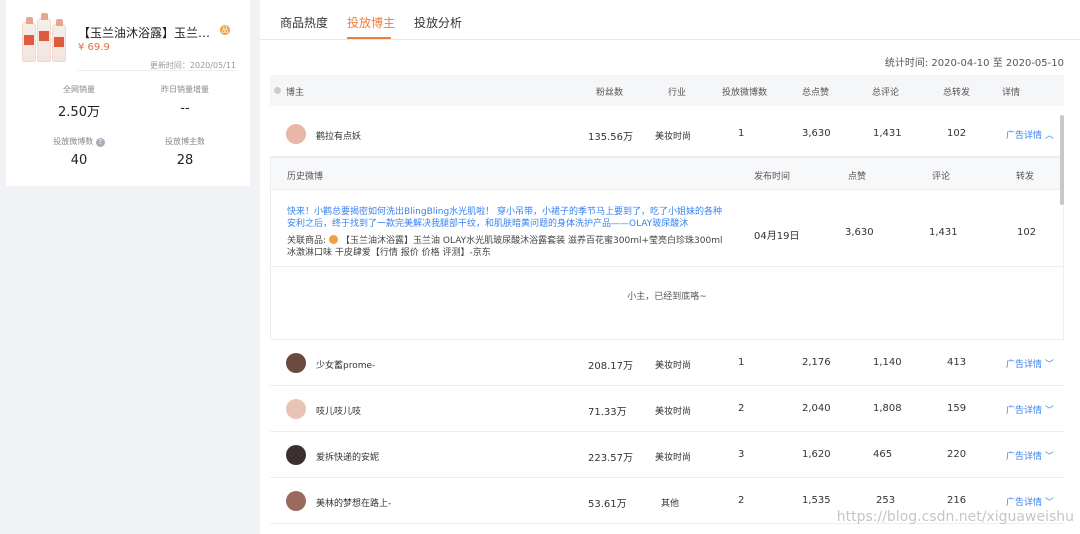 This screenshot has width=1080, height=534. What do you see at coordinates (816, 500) in the screenshot?
I see `likes: 1,535` at bounding box center [816, 500].